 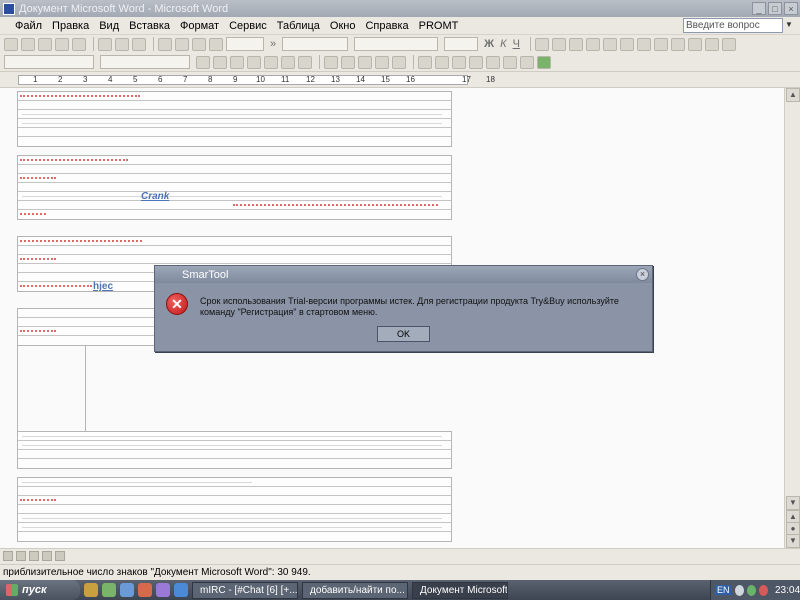 What do you see at coordinates (149, 26) in the screenshot?
I see `menu-insert: Вставка` at bounding box center [149, 26].